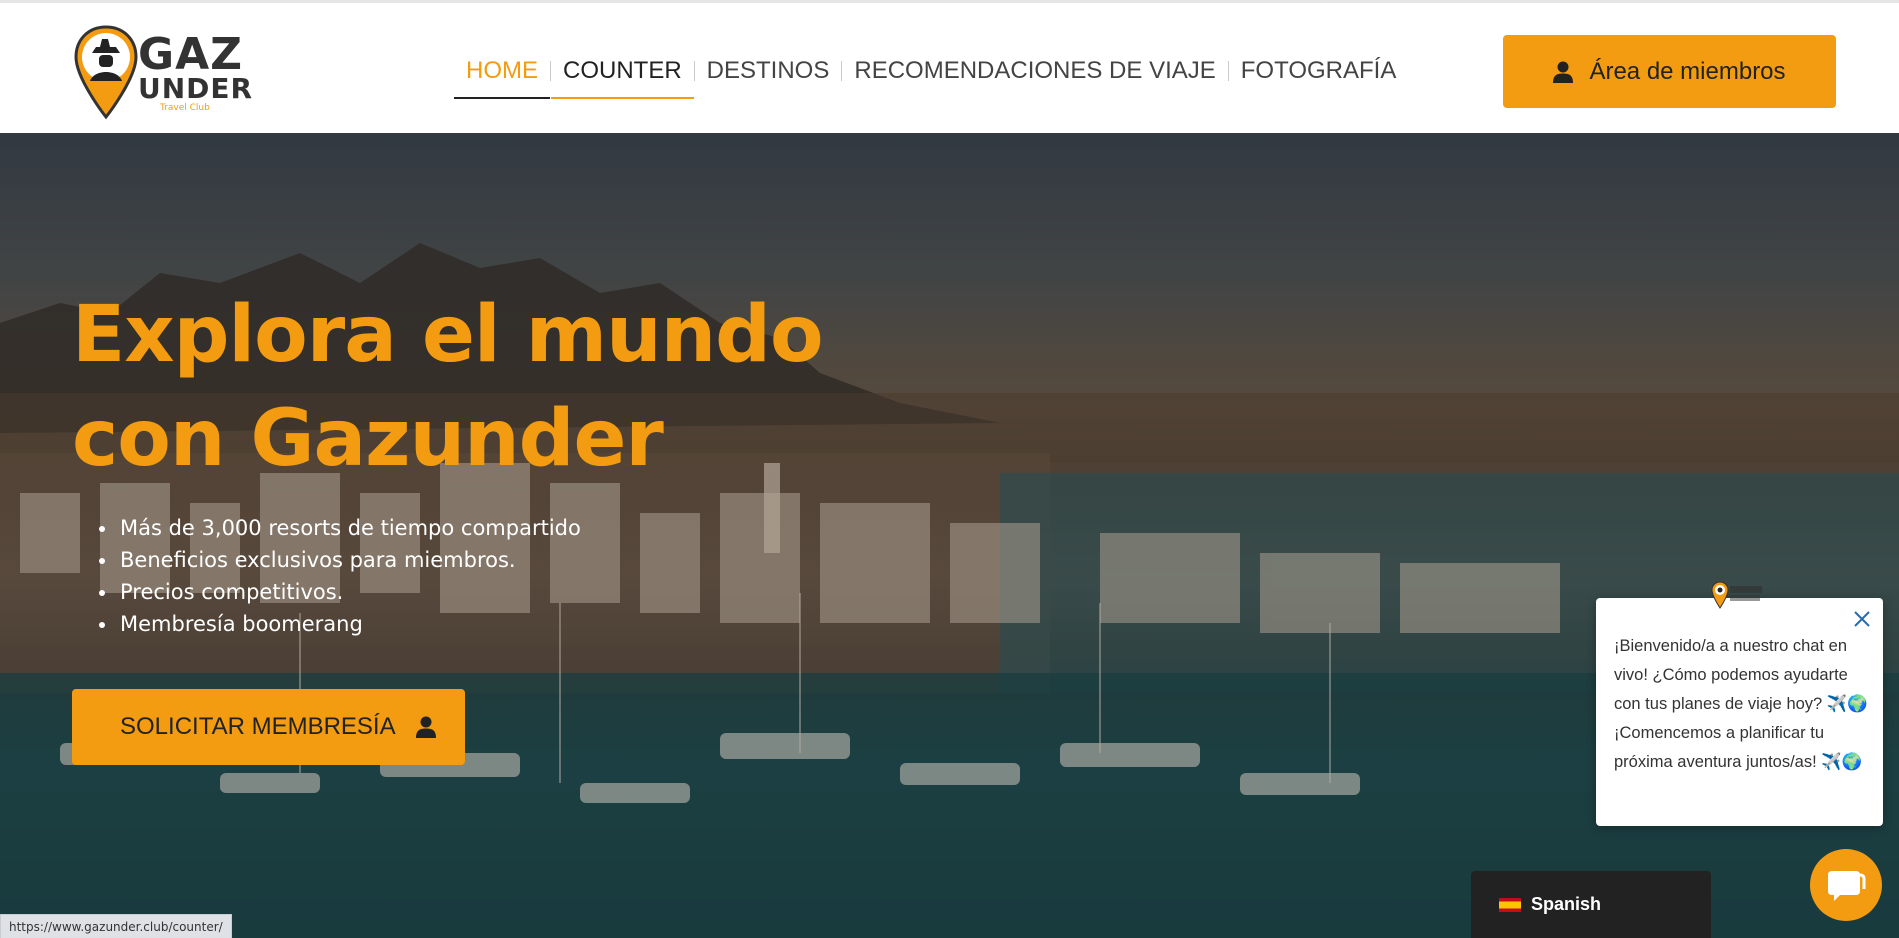 Image resolution: width=1899 pixels, height=938 pixels. I want to click on chat-logo-icon, so click(1736, 595).